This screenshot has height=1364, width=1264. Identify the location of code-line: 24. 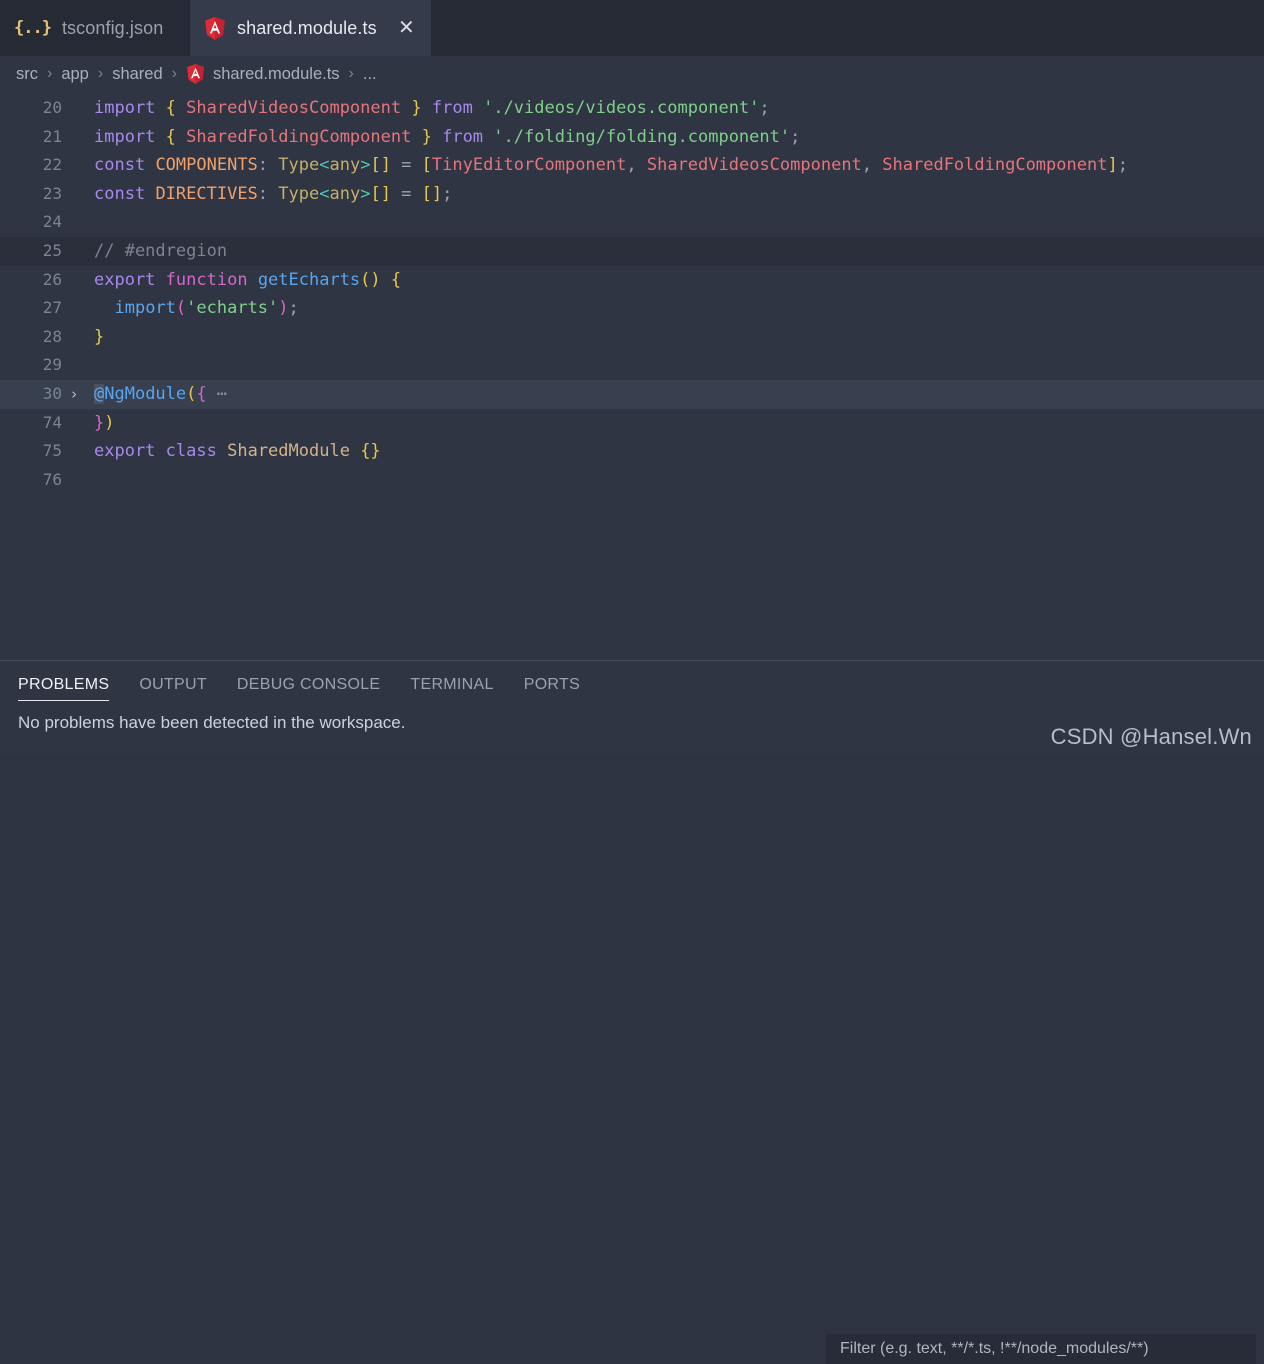
(632, 222).